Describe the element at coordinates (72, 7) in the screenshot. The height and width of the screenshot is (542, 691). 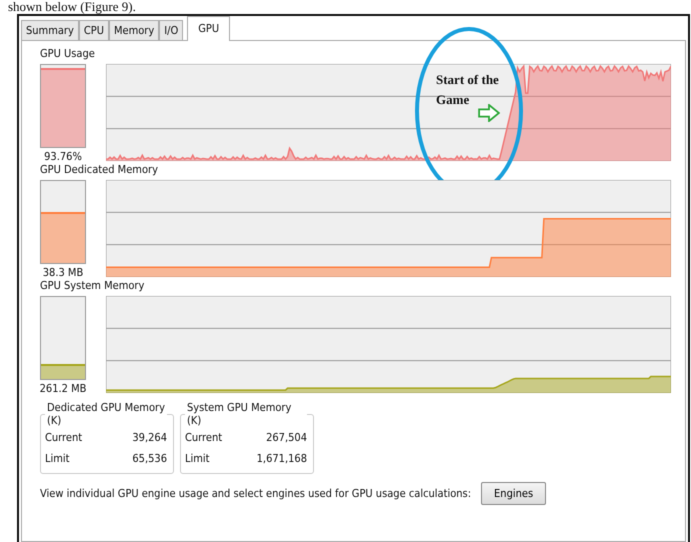
I see `document-text: shown below (Figure 9).` at that location.